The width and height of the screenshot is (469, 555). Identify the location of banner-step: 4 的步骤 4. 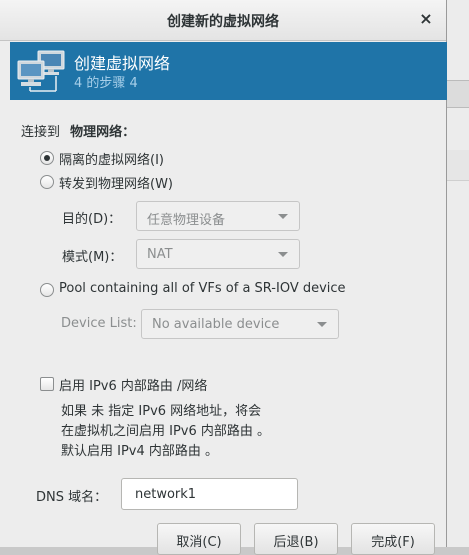
(106, 83).